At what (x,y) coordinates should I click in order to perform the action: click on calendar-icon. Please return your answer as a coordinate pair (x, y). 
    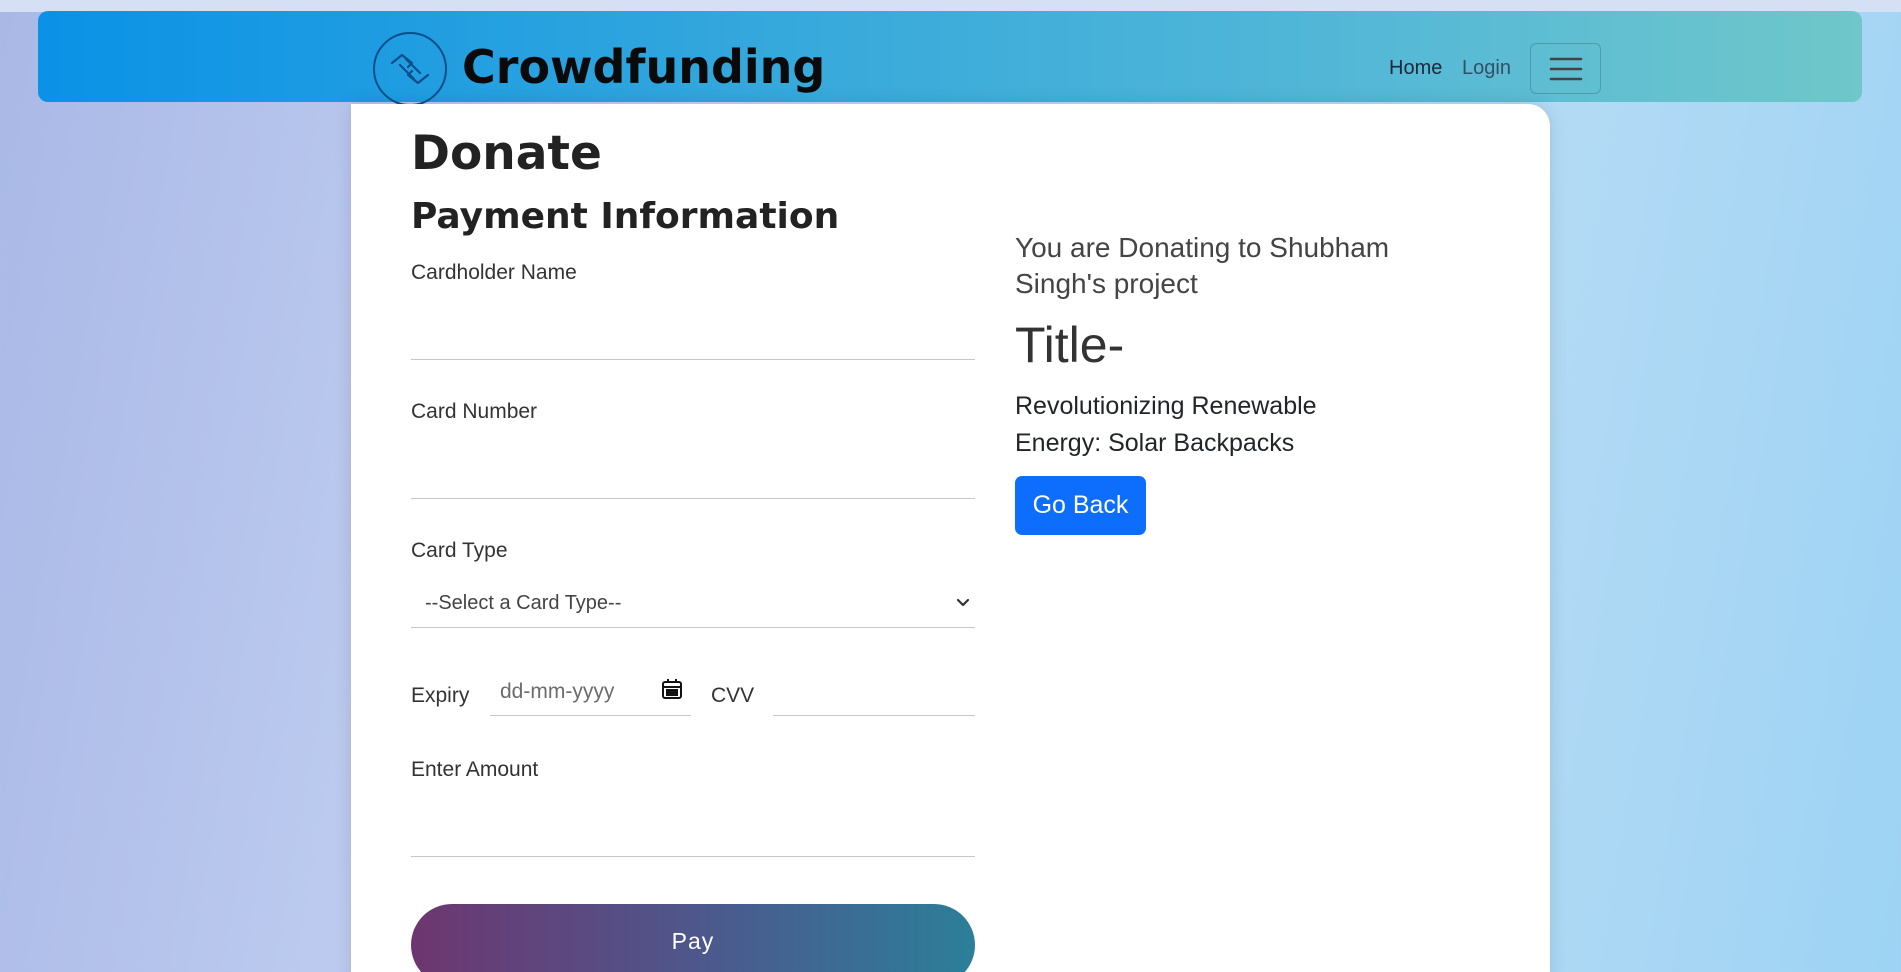
    Looking at the image, I should click on (672, 689).